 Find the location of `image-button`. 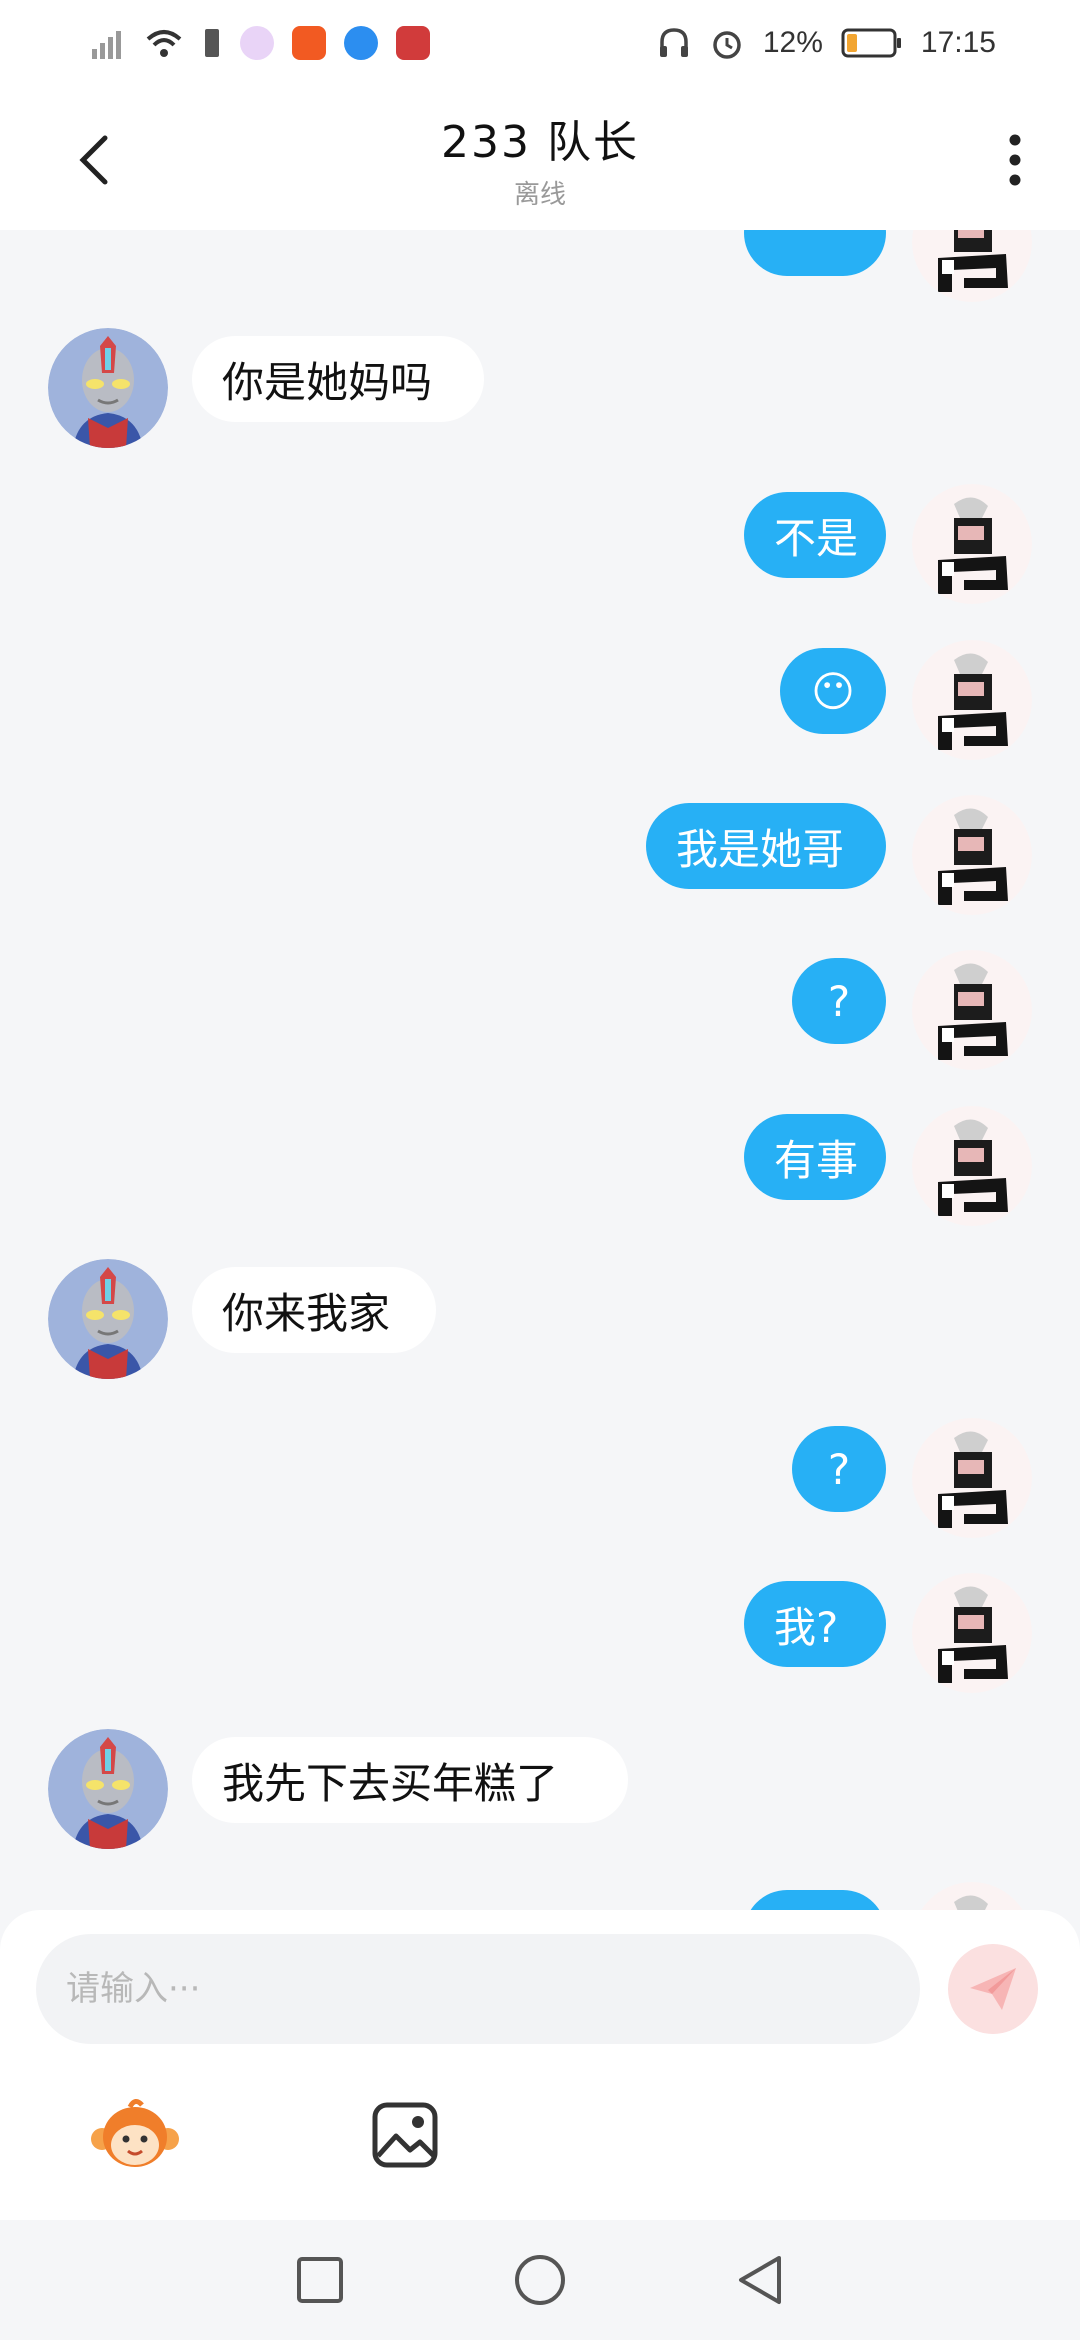

image-button is located at coordinates (405, 2135).